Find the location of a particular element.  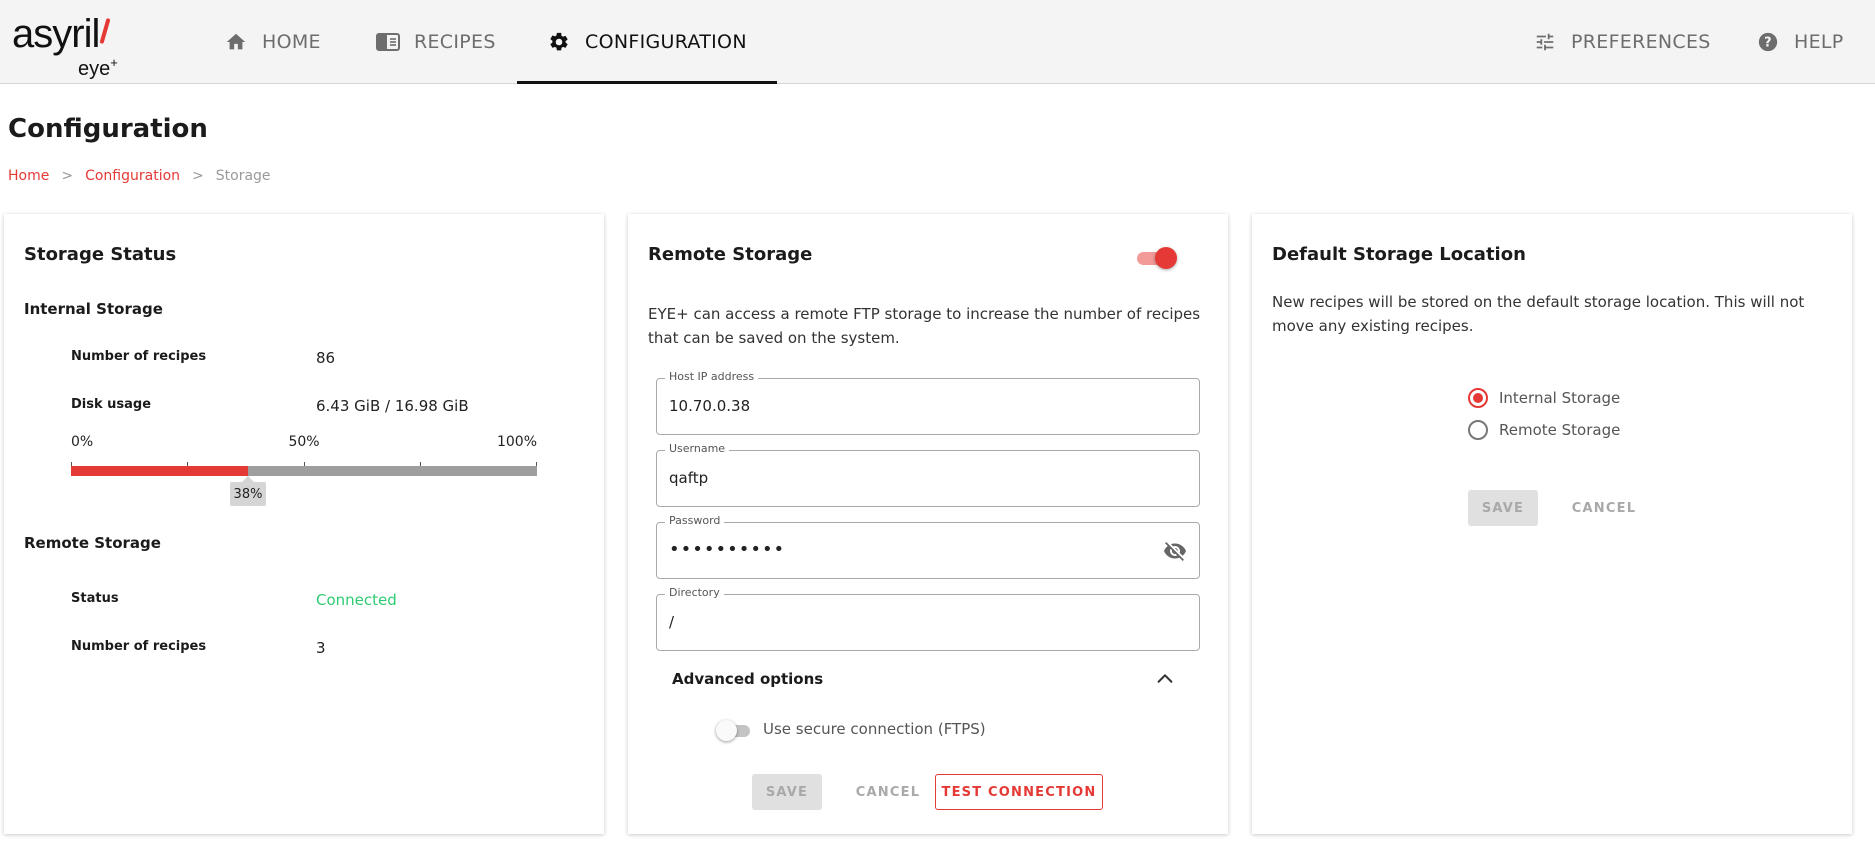

nav-preferences: PREFERENCES is located at coordinates (1622, 42).